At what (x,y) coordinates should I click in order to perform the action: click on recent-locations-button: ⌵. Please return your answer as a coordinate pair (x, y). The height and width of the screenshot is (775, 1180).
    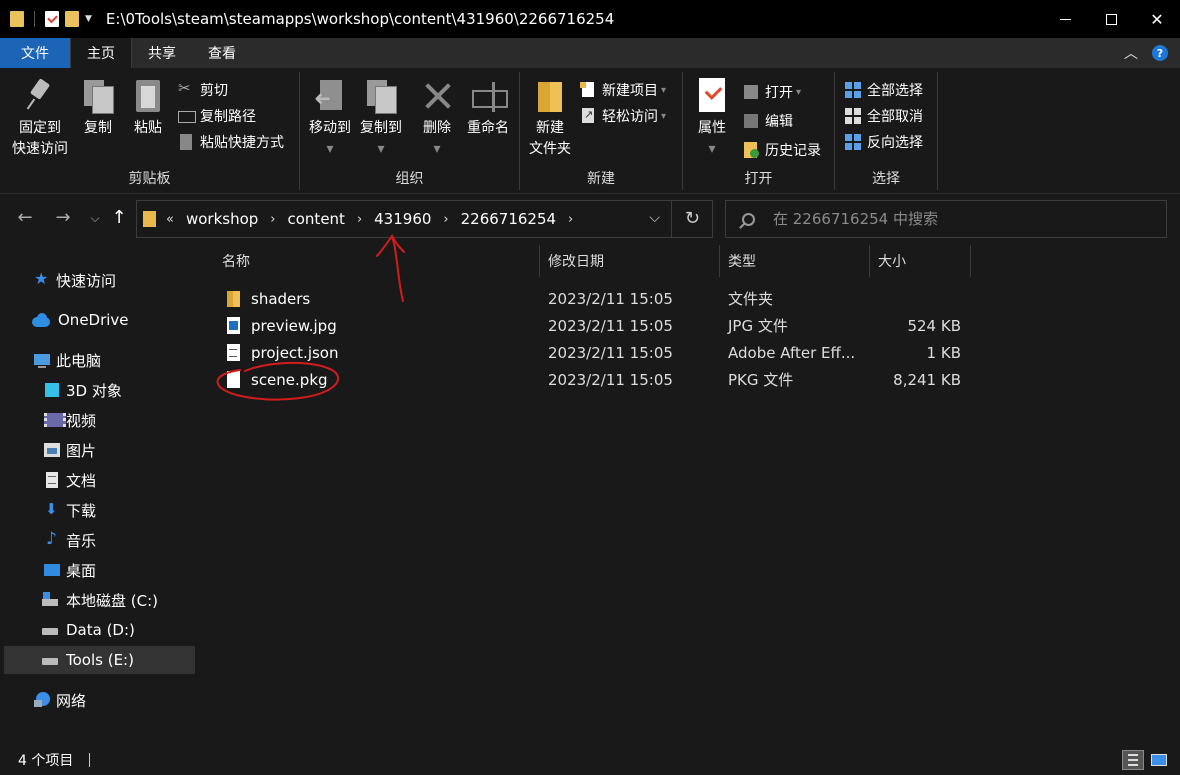
    Looking at the image, I should click on (95, 218).